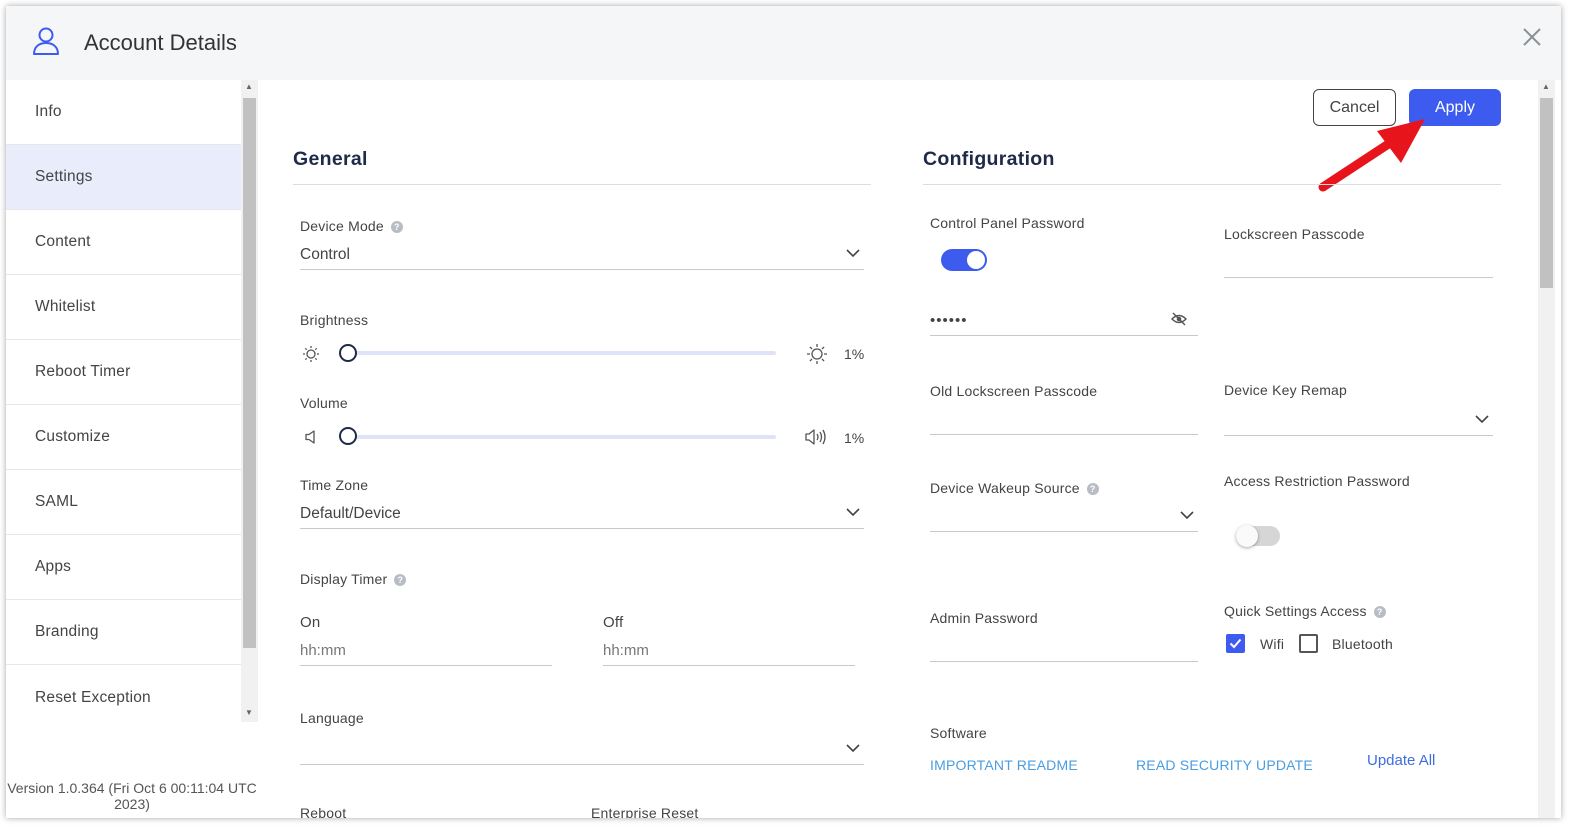  What do you see at coordinates (132, 788) in the screenshot?
I see `version-line: Version 1.0.364 (Fri Oct 6 00:11:04 UTC` at bounding box center [132, 788].